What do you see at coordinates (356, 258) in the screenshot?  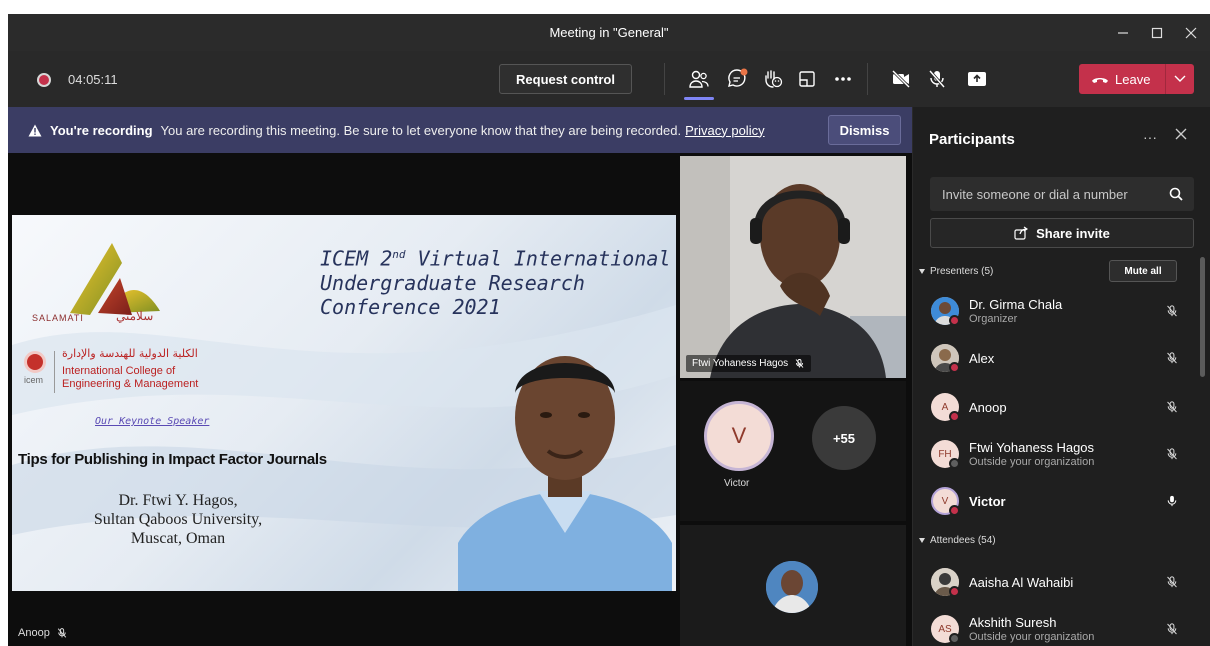 I see `title-line1: ICEM 2` at bounding box center [356, 258].